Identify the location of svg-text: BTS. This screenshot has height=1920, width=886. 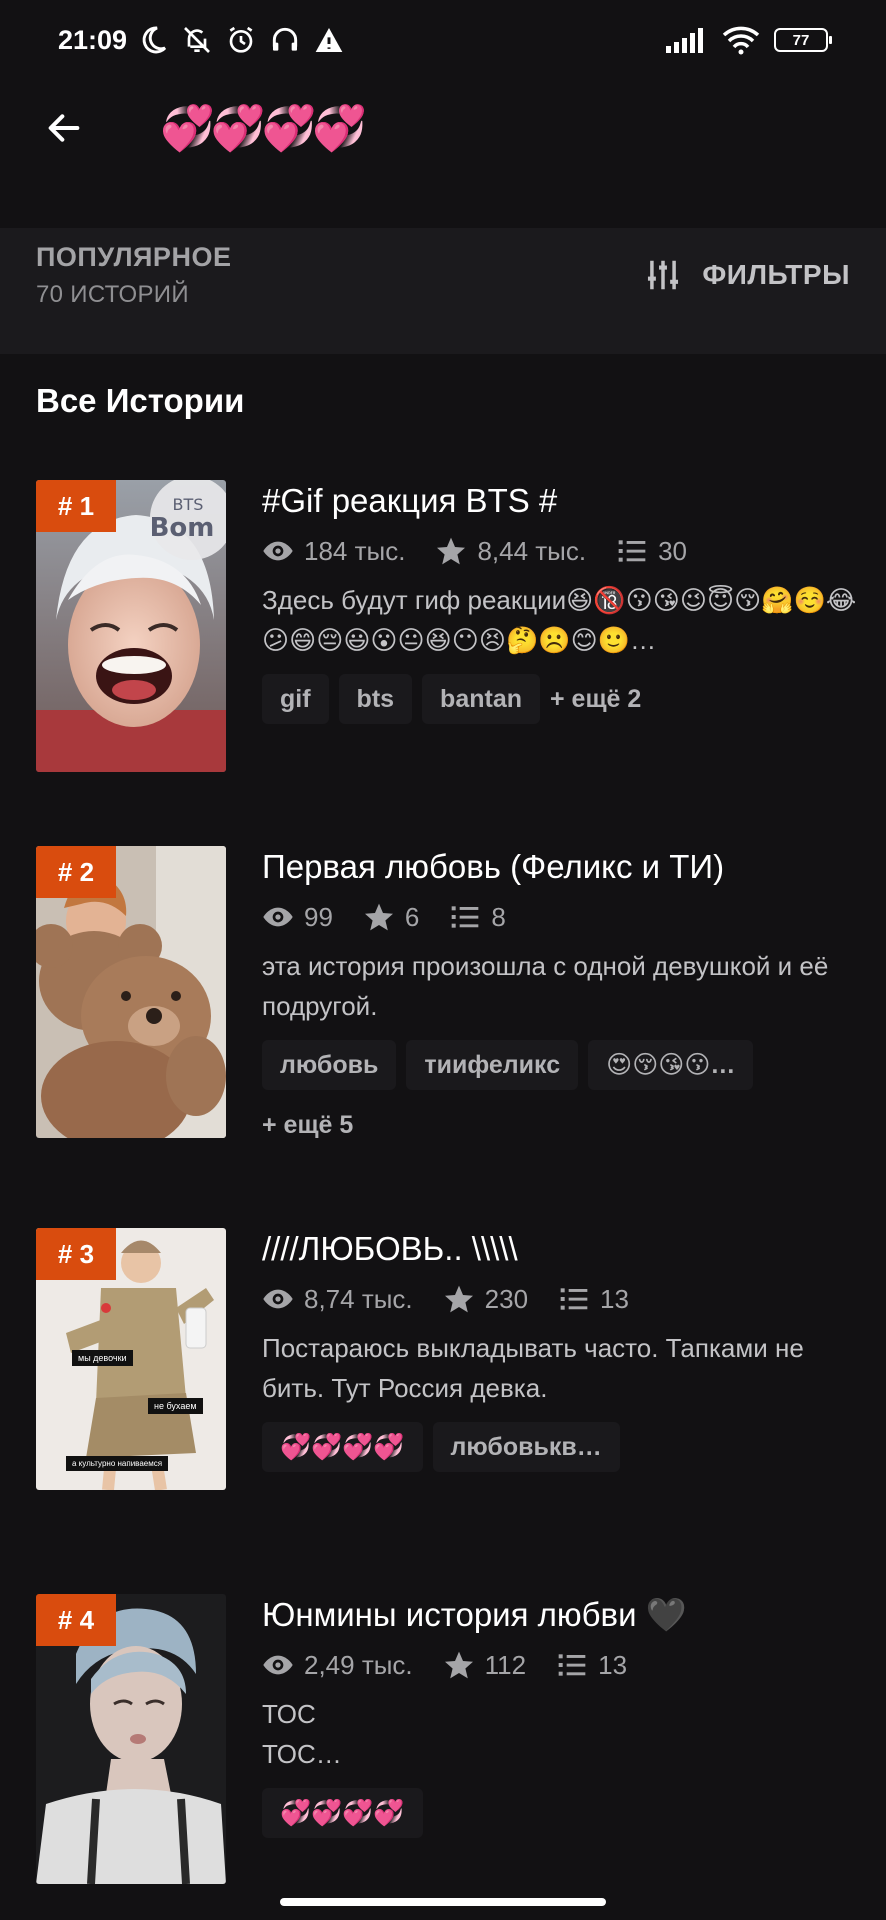
(188, 504).